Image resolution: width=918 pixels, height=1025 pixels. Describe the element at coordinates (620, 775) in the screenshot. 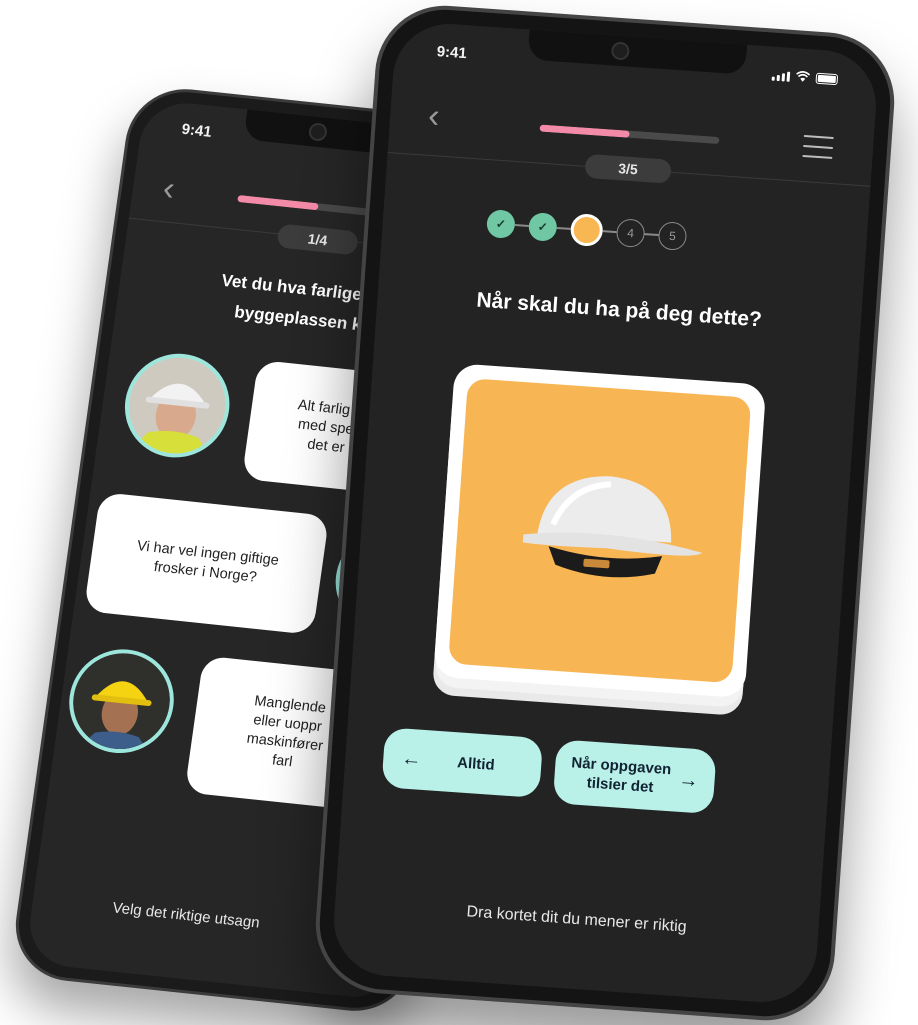

I see `answer-right-label: Når oppgaven tilsier det` at that location.